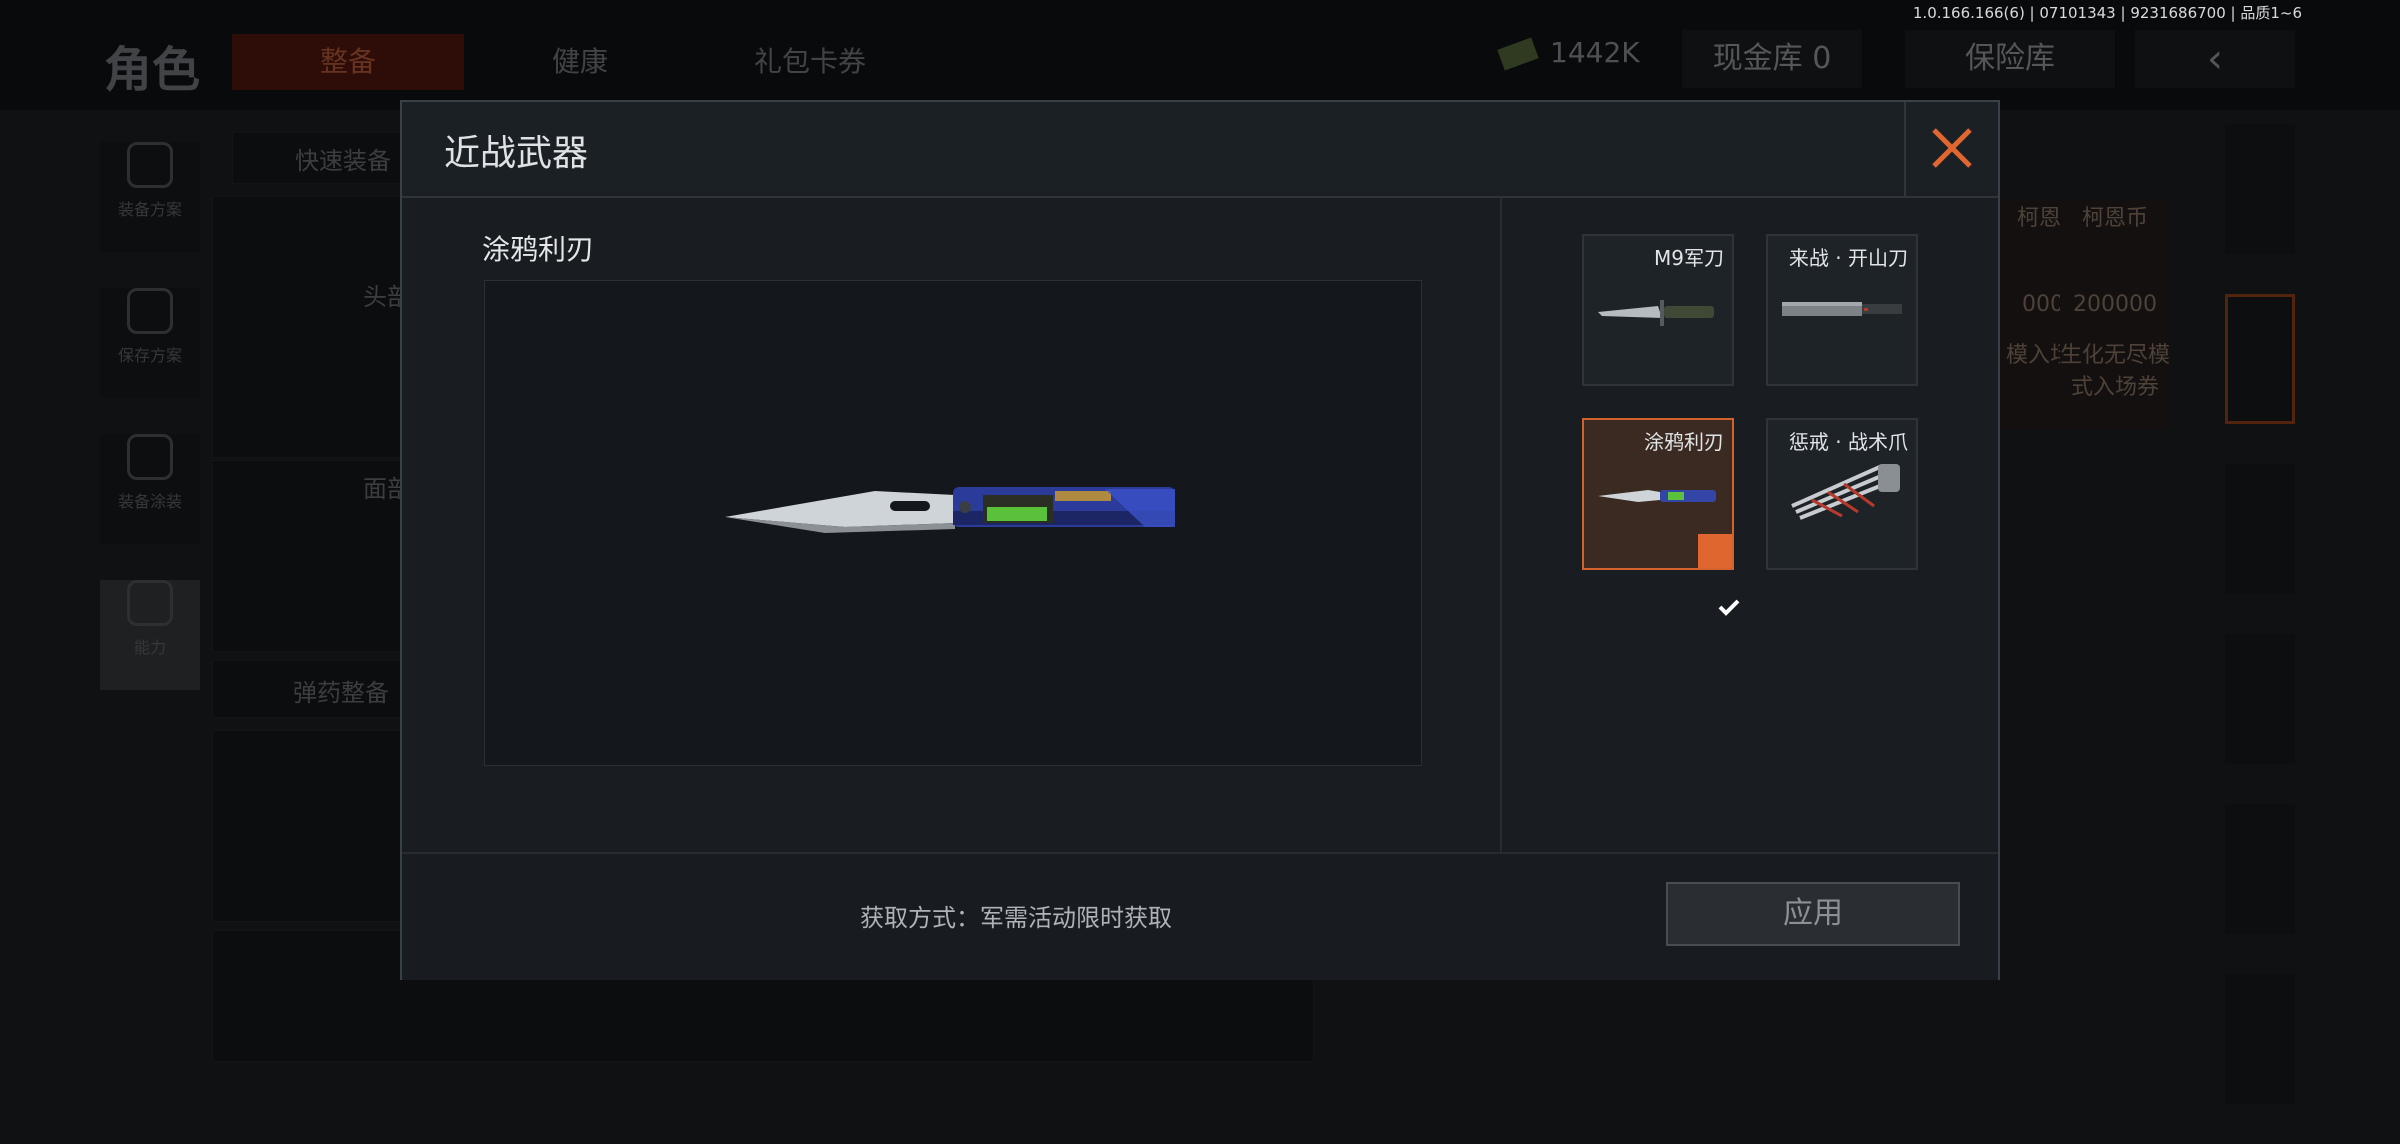  I want to click on sidebar-item-label: 装备涂装, so click(149, 501).